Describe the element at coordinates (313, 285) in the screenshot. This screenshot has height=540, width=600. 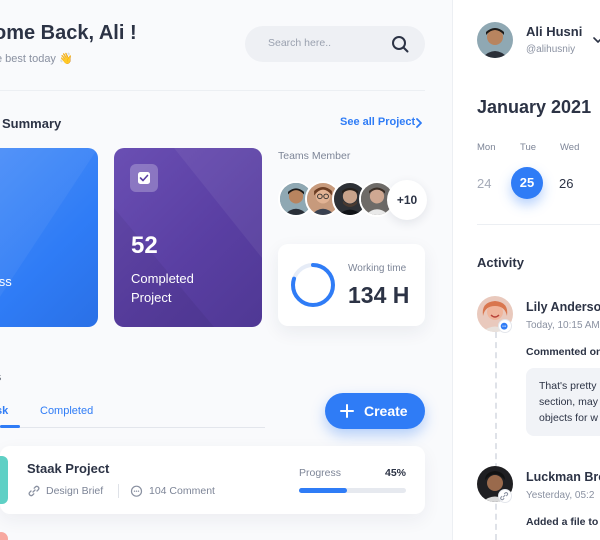
I see `working-time-ring-icon` at that location.